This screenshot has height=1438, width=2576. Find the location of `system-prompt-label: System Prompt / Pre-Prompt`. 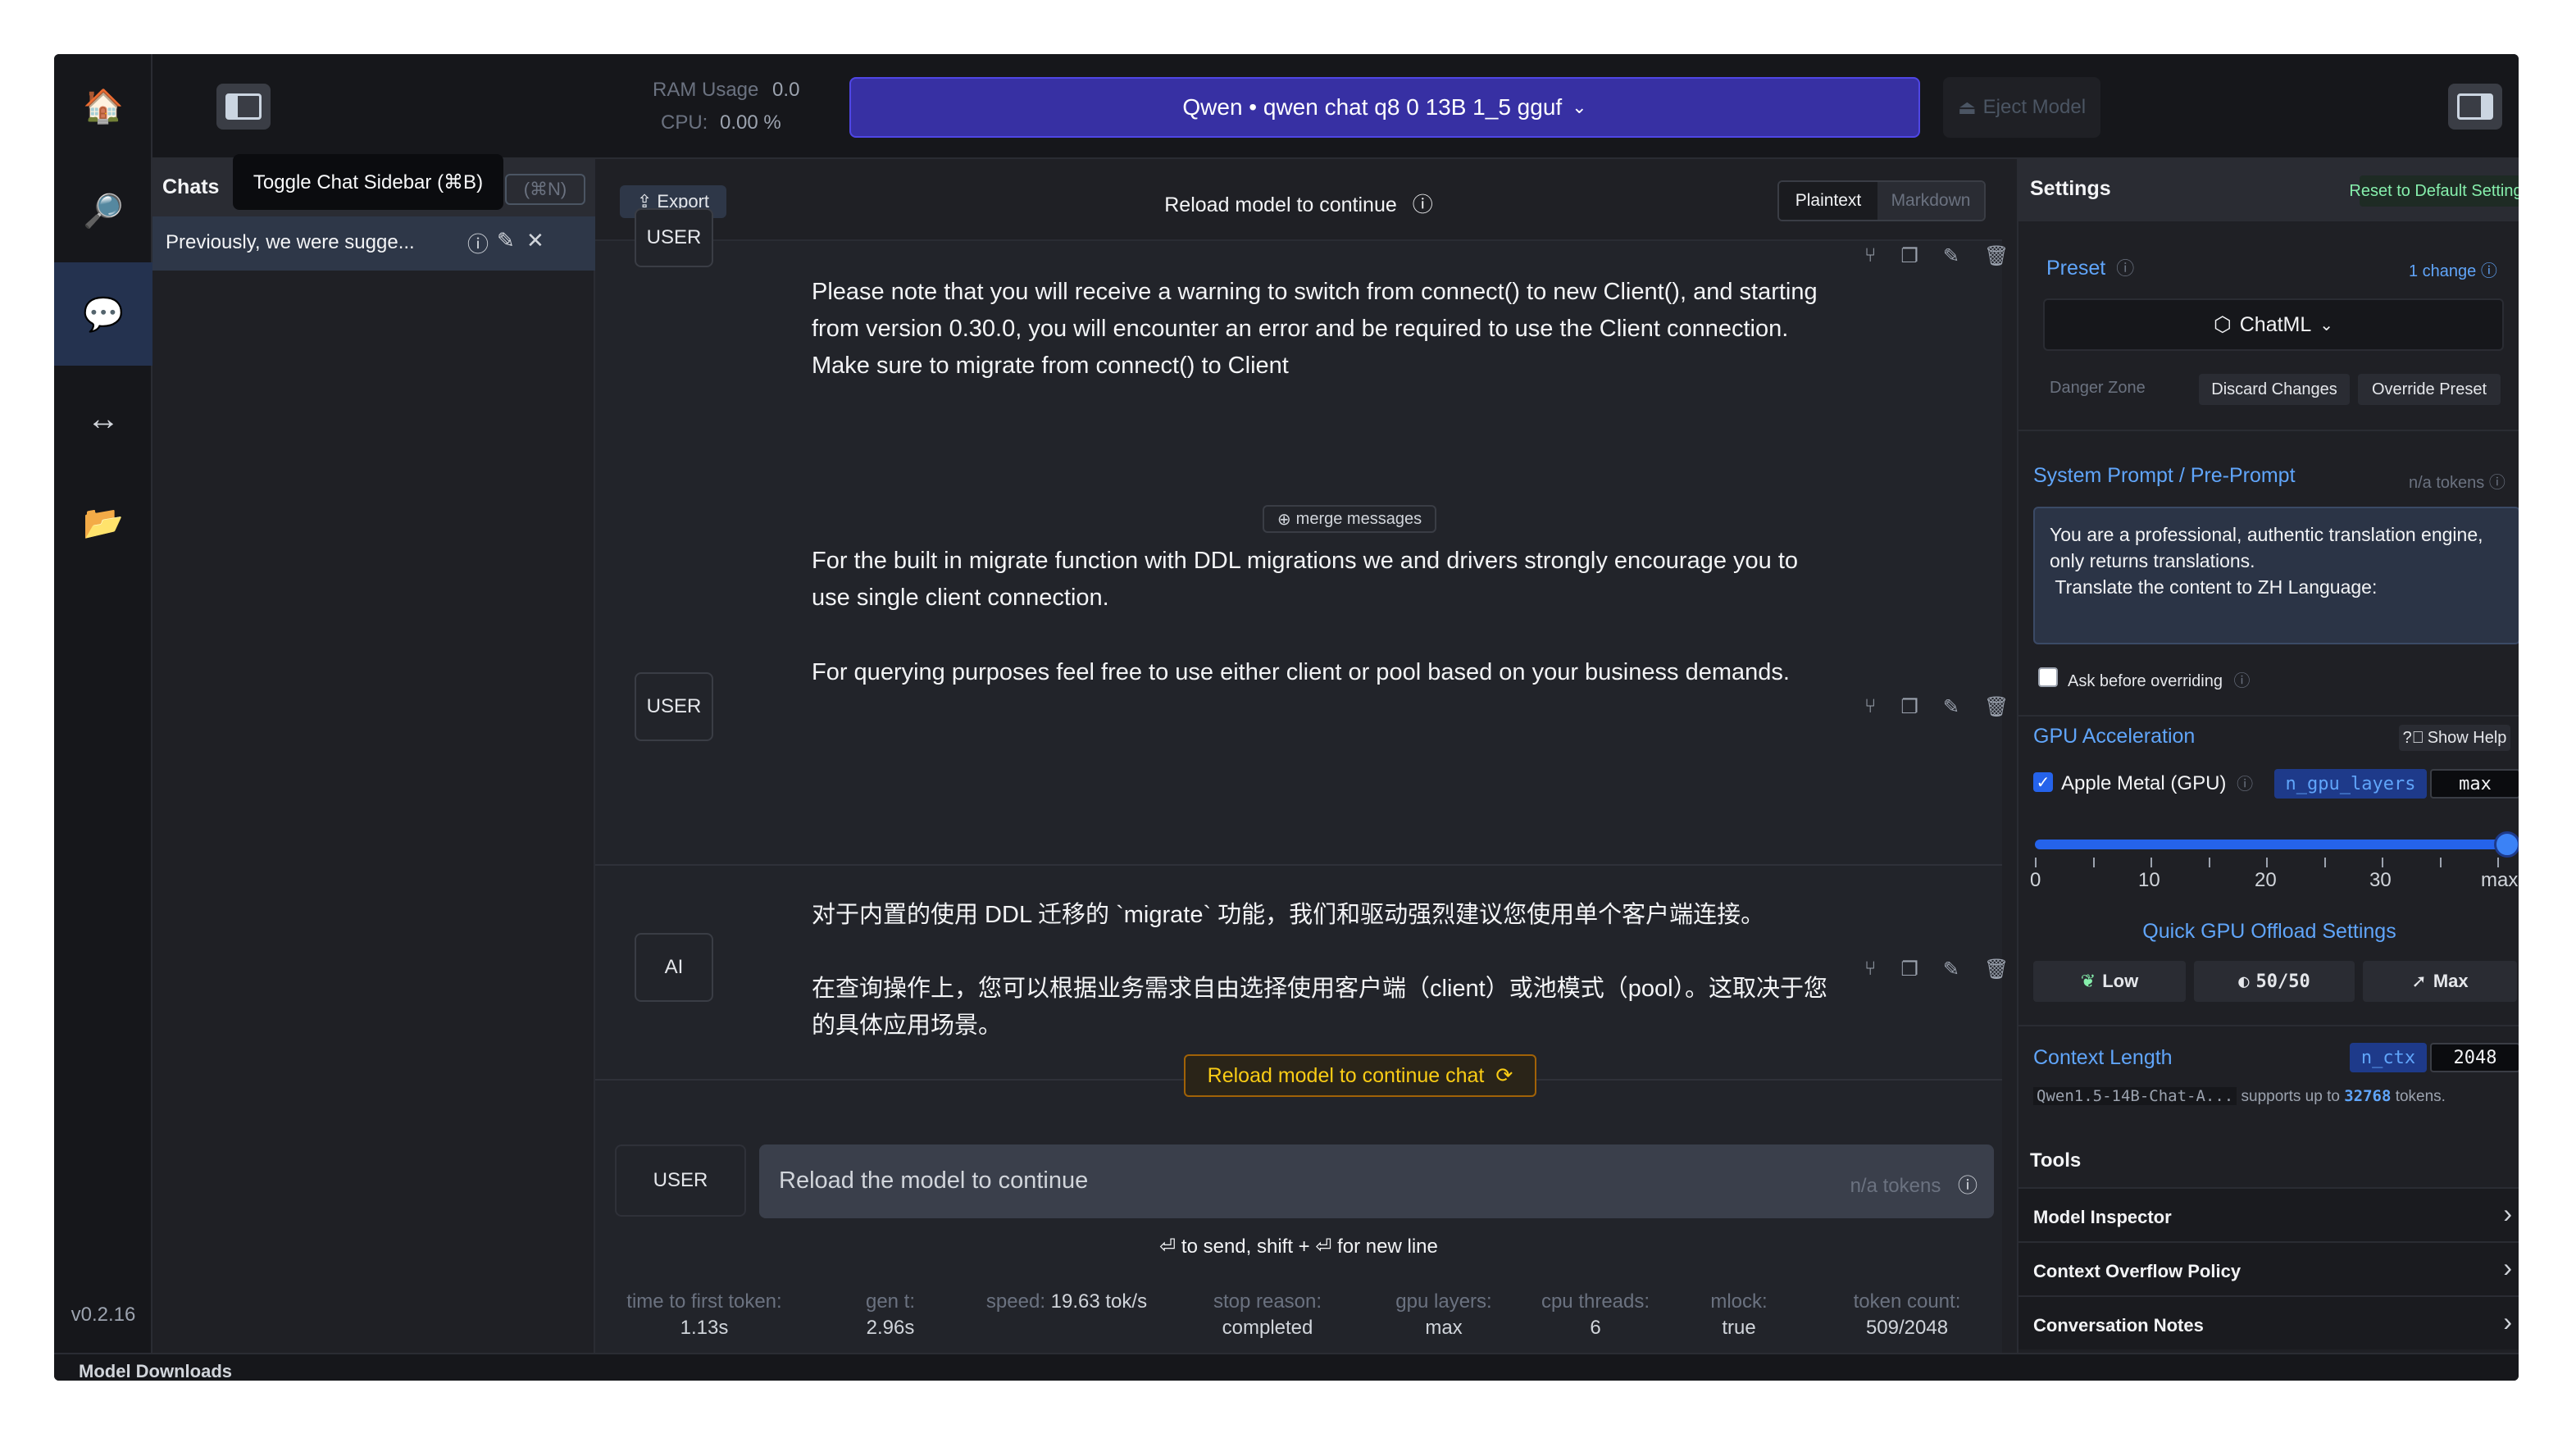

system-prompt-label: System Prompt / Pre-Prompt is located at coordinates (2164, 475).